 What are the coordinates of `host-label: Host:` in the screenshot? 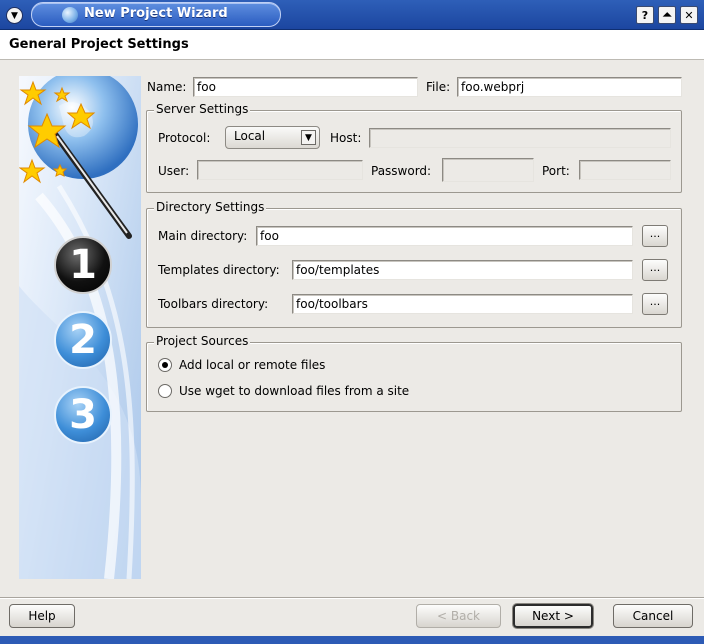 It's located at (346, 138).